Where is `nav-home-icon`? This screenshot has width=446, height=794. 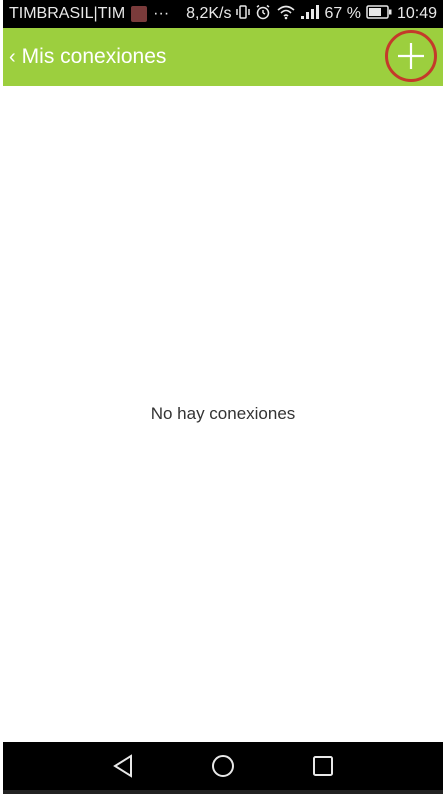
nav-home-icon is located at coordinates (223, 766).